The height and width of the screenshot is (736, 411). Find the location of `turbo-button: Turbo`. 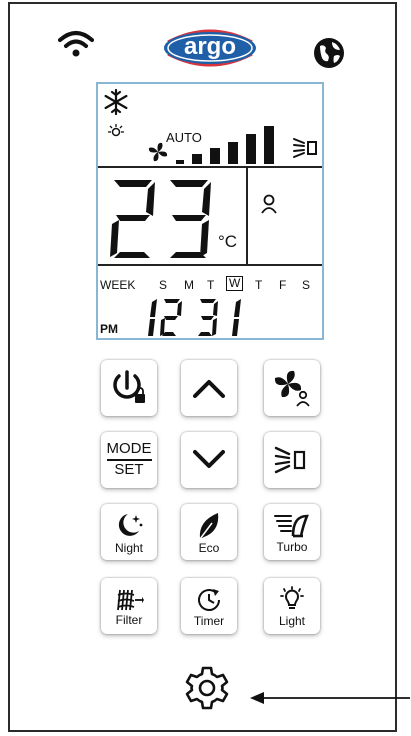

turbo-button: Turbo is located at coordinates (292, 532).